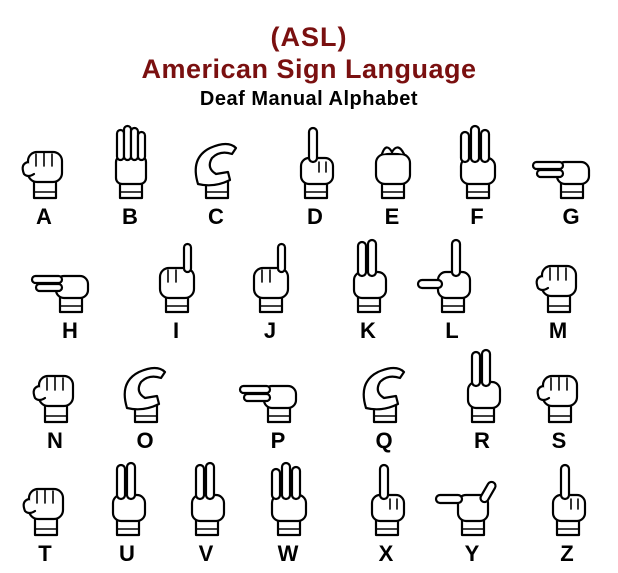 The image size is (618, 573). Describe the element at coordinates (392, 216) in the screenshot. I see `sign-letter-label: E` at that location.